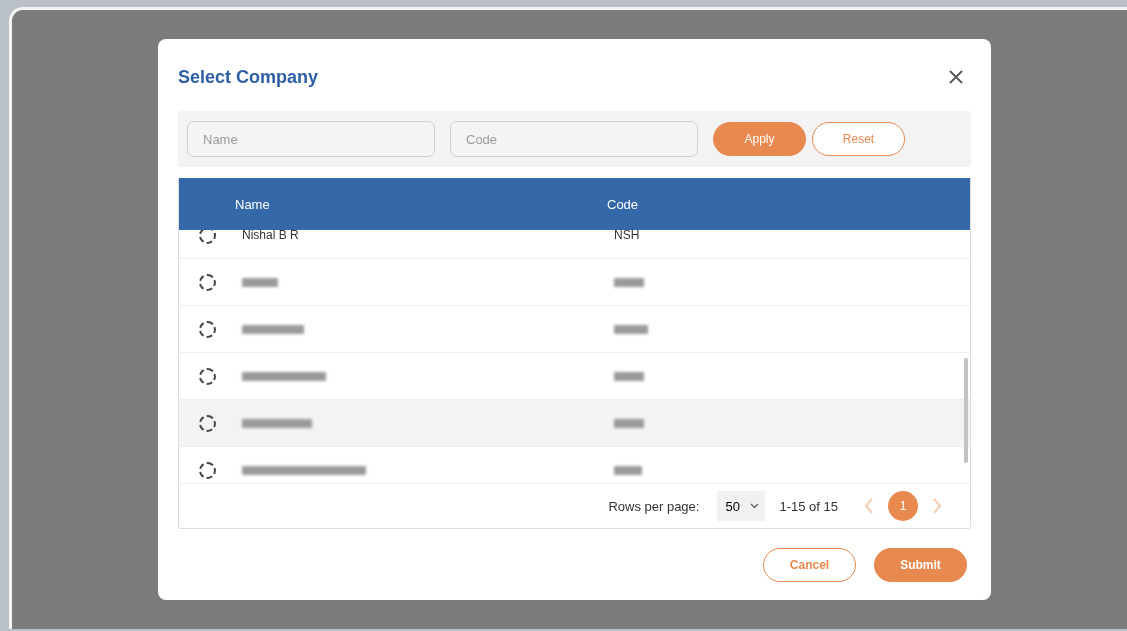 The image size is (1127, 631). What do you see at coordinates (271, 236) in the screenshot?
I see `table-cell-text: Nishal B R` at bounding box center [271, 236].